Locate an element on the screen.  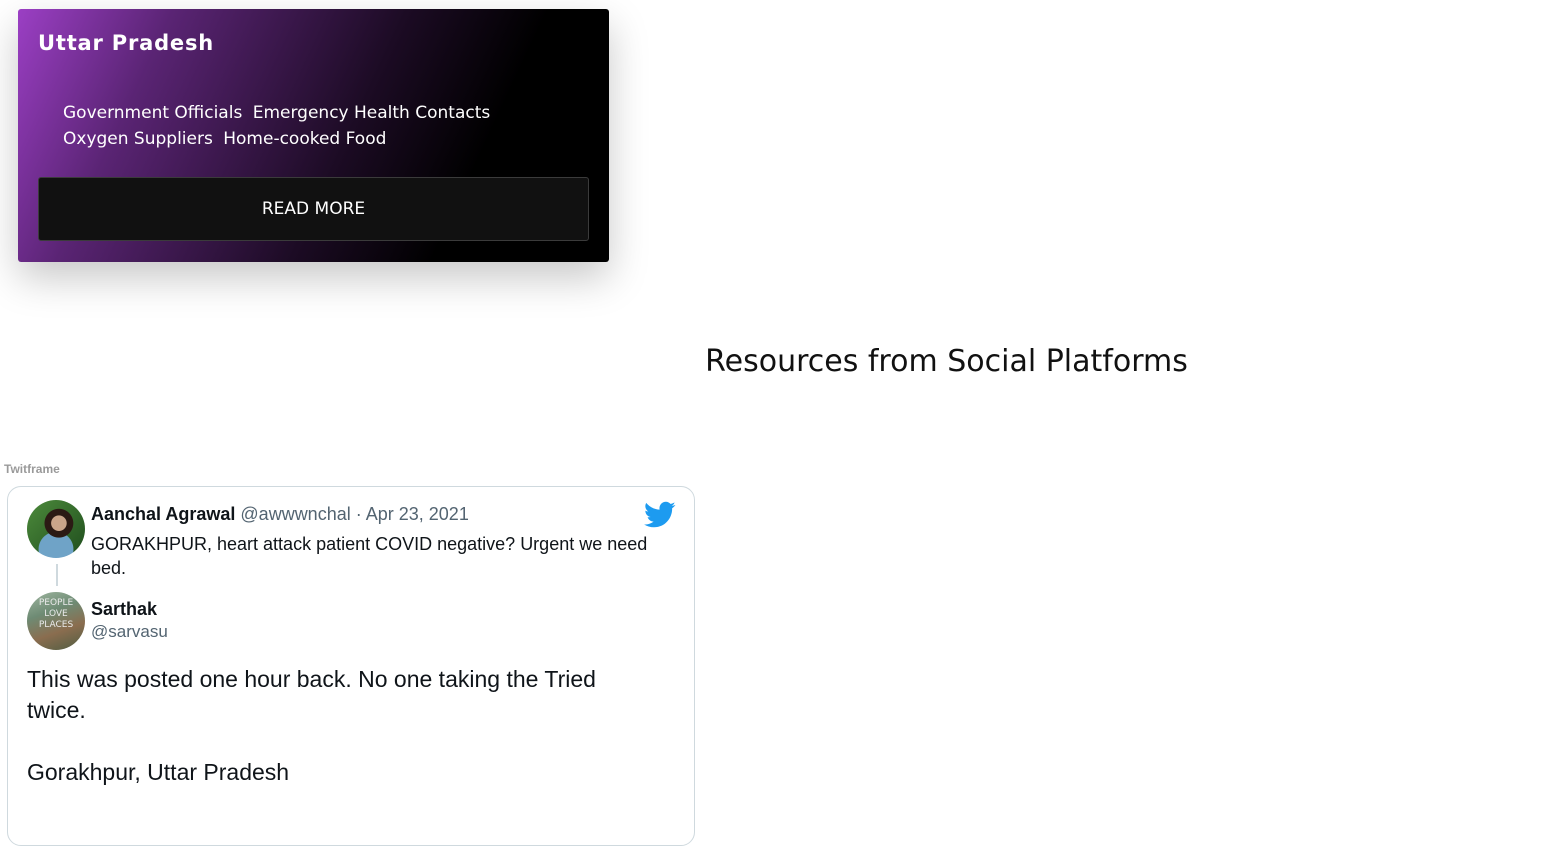
link-oxygen-suppliers: Oxygen Suppliers is located at coordinates (138, 139).